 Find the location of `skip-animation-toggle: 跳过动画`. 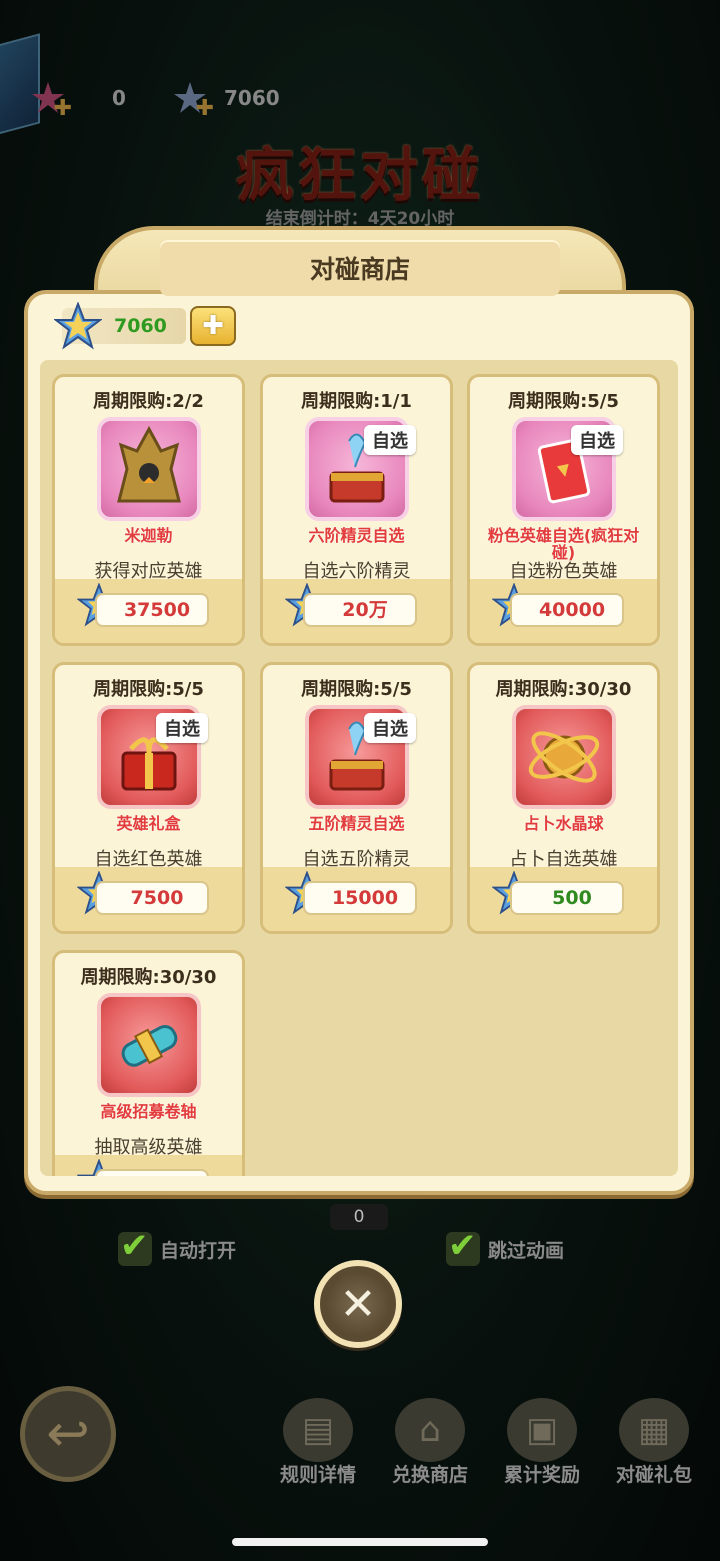

skip-animation-toggle: 跳过动画 is located at coordinates (505, 1246).